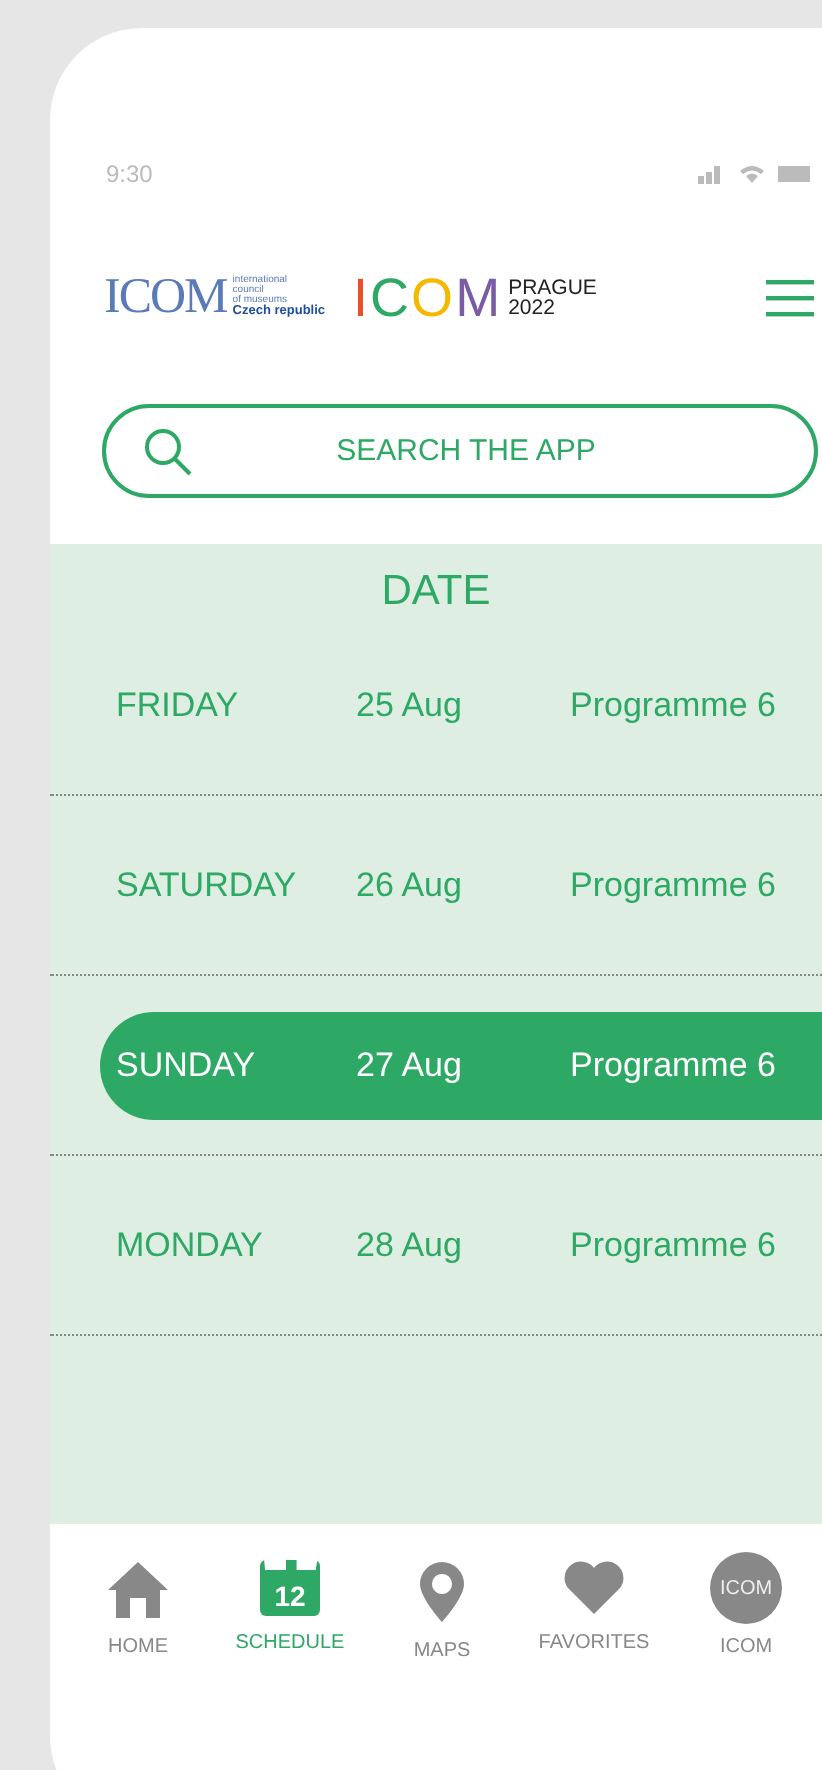  I want to click on day-row: SATURDAY 26 Aug Programme 6, so click(461, 885).